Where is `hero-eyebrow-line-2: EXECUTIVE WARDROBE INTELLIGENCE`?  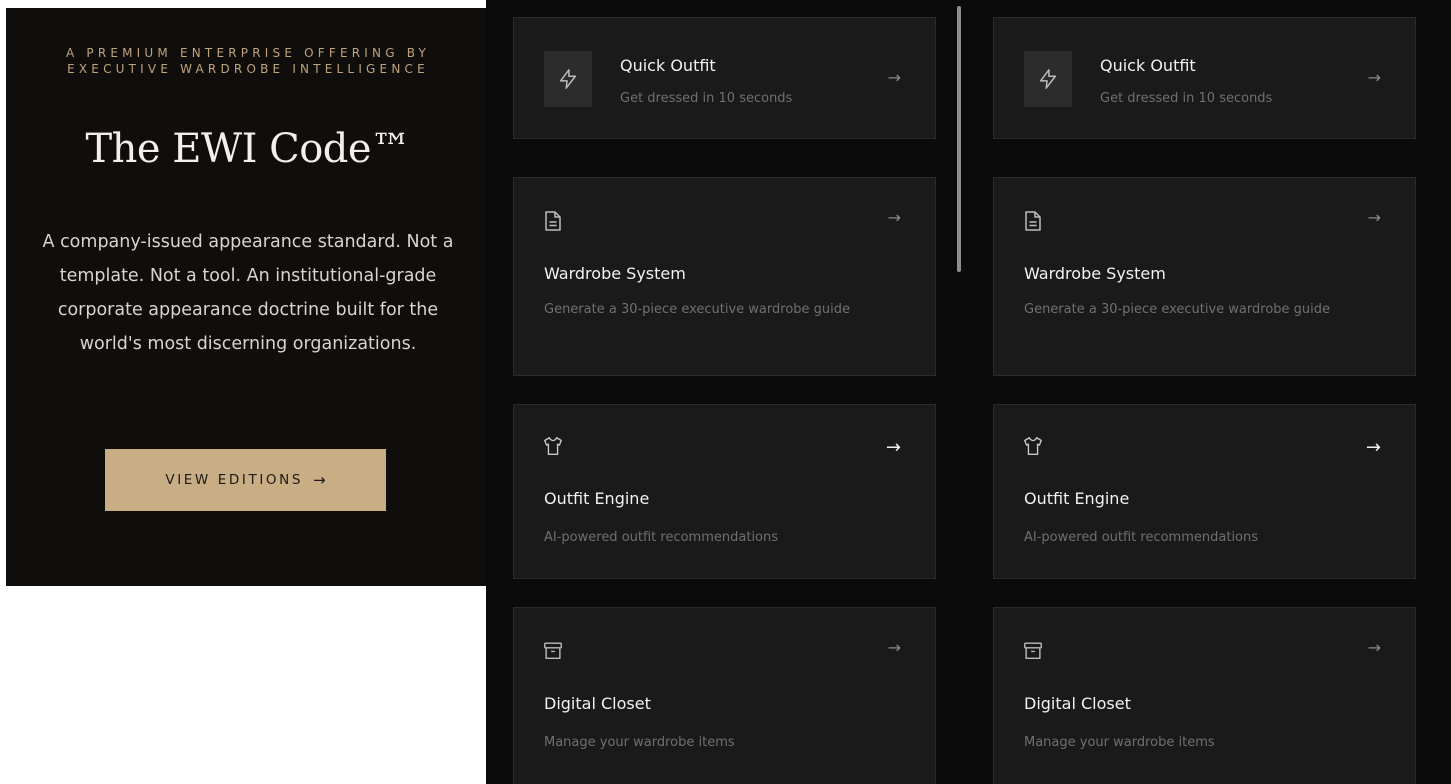 hero-eyebrow-line-2: EXECUTIVE WARDROBE INTELLIGENCE is located at coordinates (248, 69).